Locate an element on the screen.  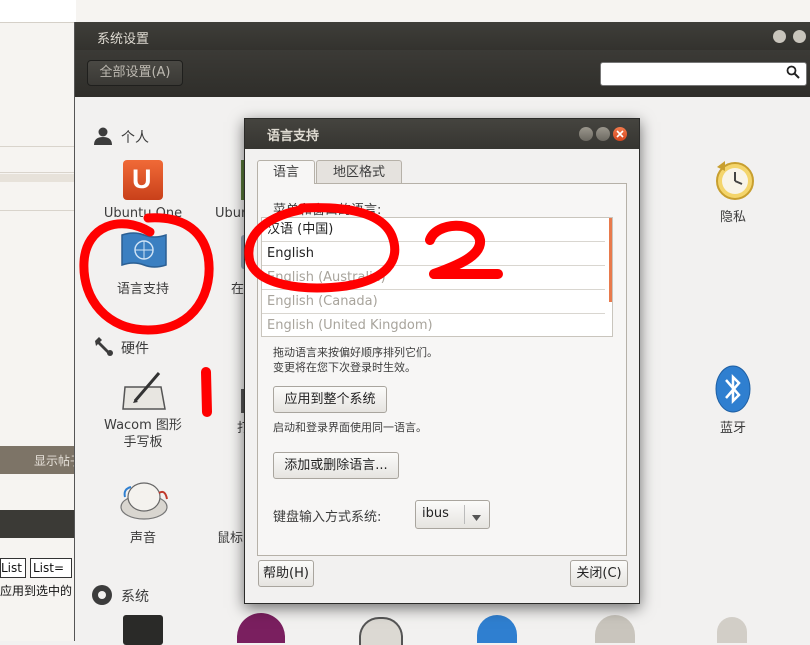
apply-system-wide-button: 应用到整个系统 is located at coordinates (330, 399).